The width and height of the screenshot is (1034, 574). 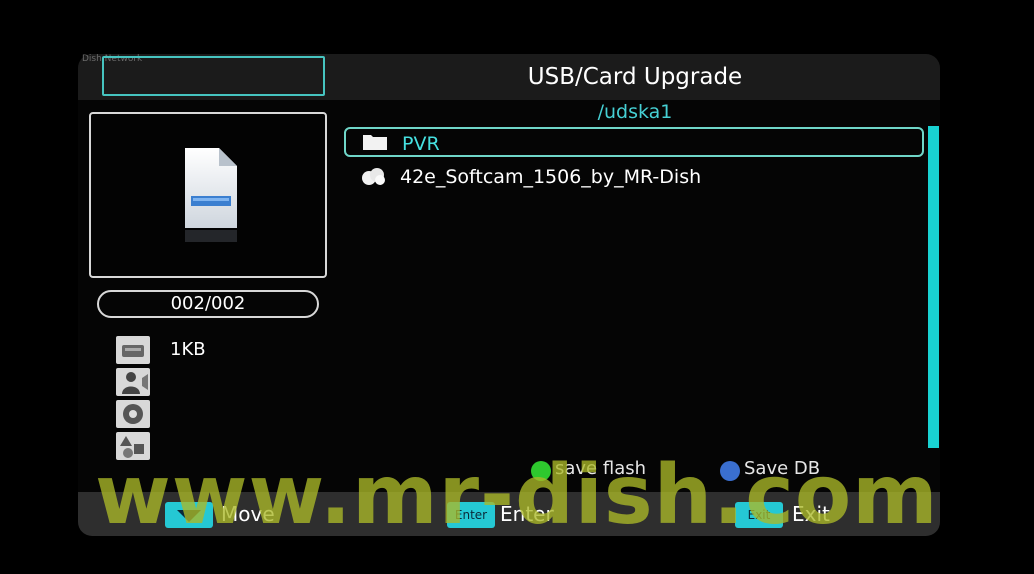 I want to click on disc-icon, so click(x=133, y=414).